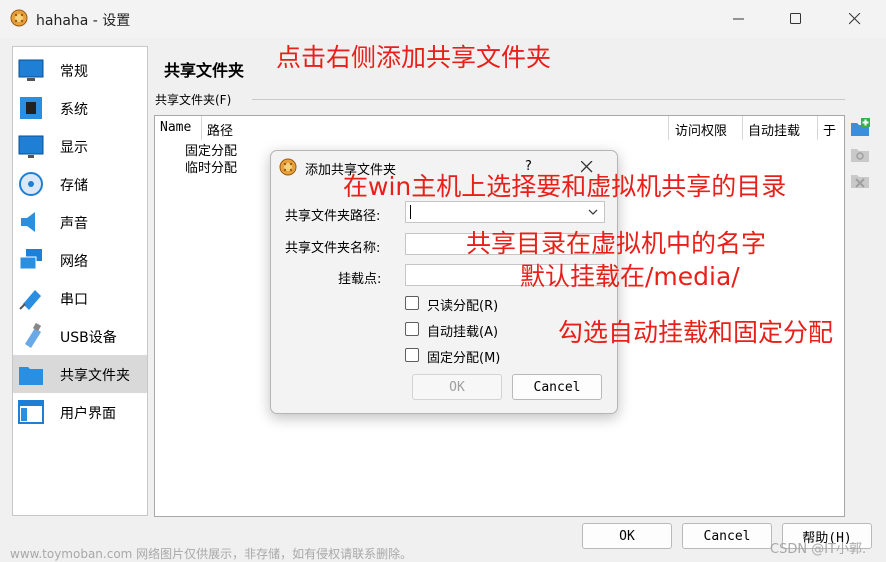 Image resolution: width=886 pixels, height=562 pixels. I want to click on readonly-checkbox, so click(412, 303).